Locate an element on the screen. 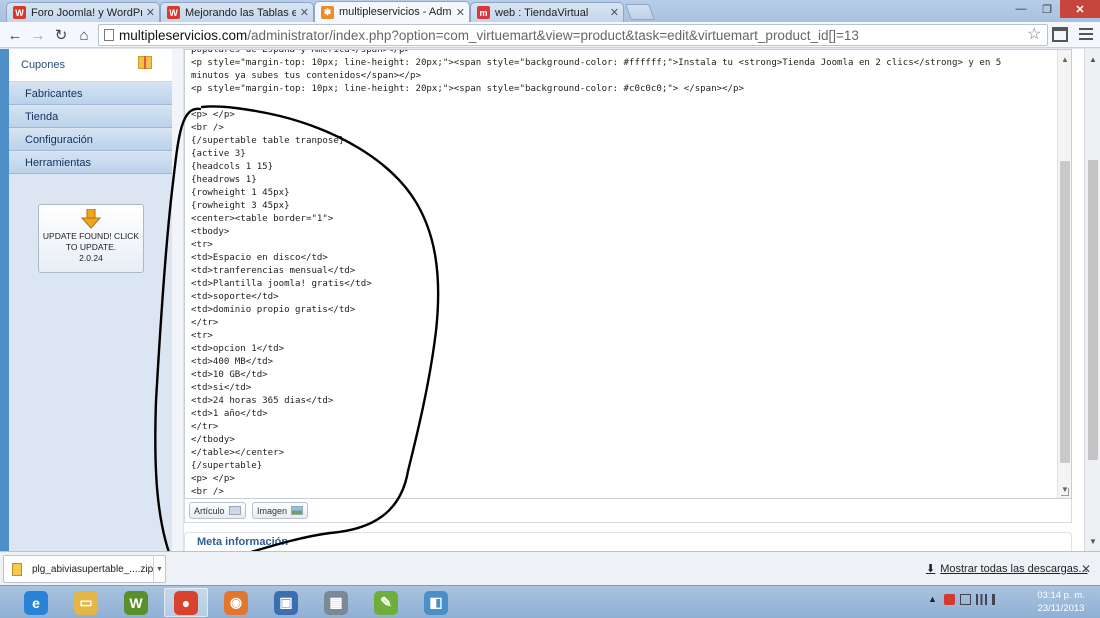 The width and height of the screenshot is (1100, 618). scroll-down-icon: ▼ is located at coordinates (1092, 541).